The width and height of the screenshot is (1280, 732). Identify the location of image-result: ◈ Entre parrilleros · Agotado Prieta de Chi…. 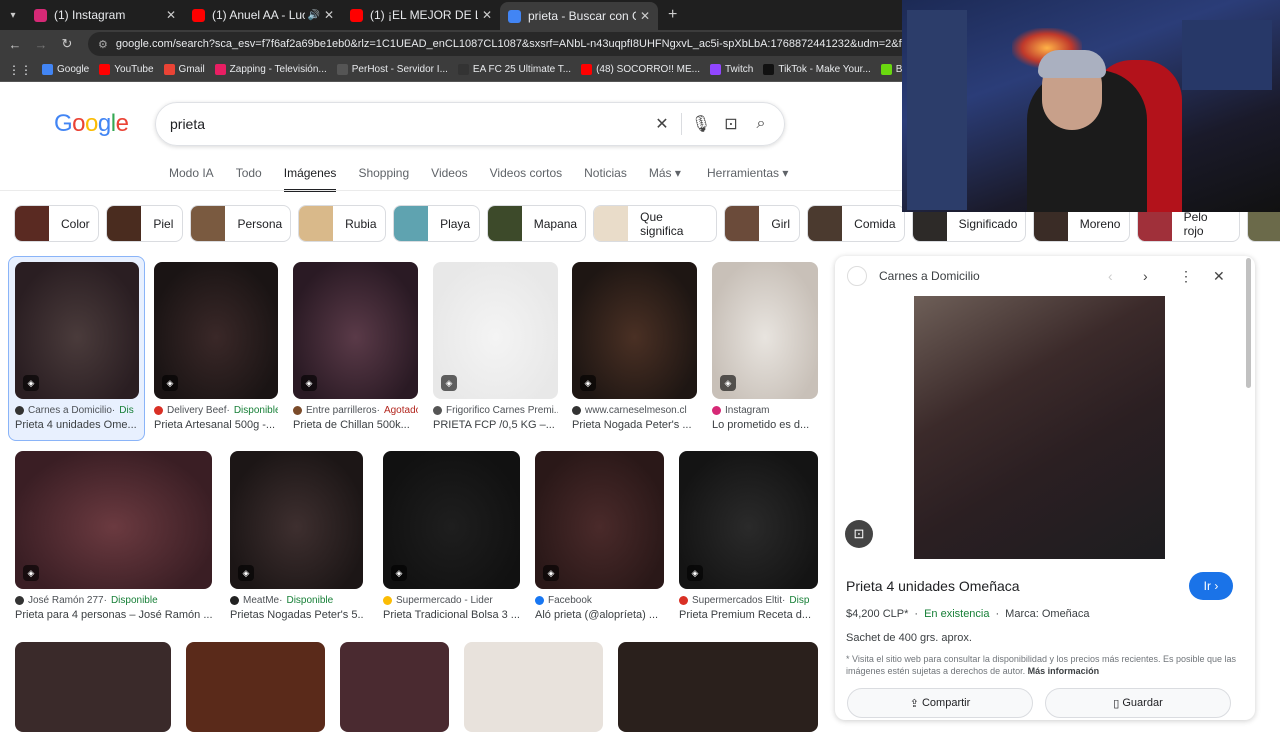
(355, 346).